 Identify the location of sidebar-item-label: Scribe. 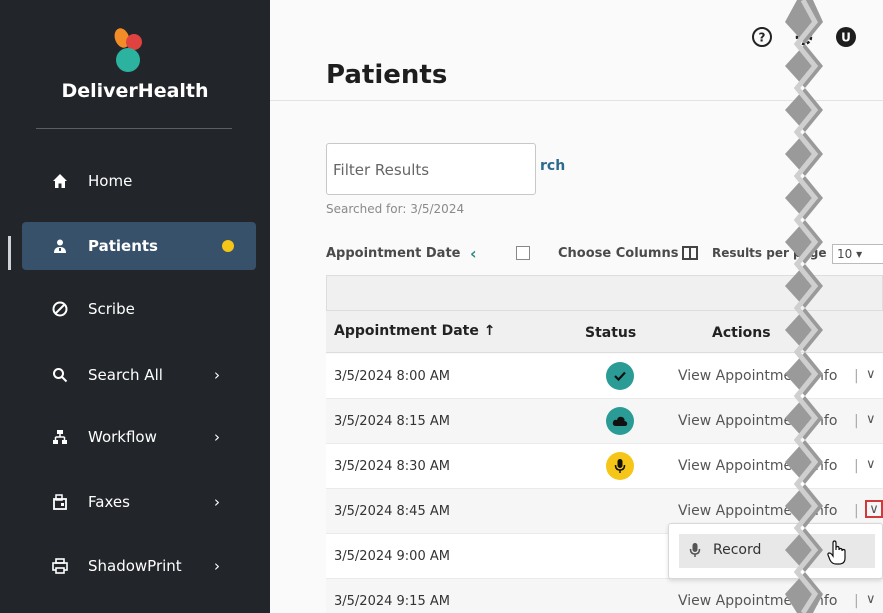
(111, 309).